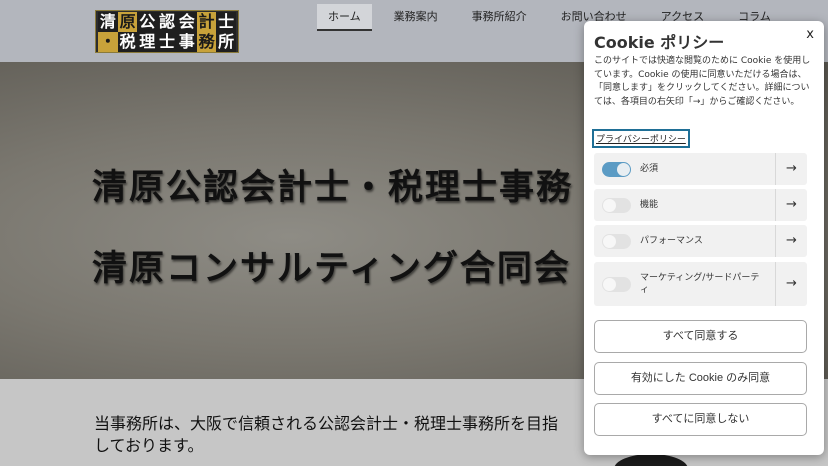  Describe the element at coordinates (331, 268) in the screenshot. I see `hero-sign-line-2: 清原コンサルティング合同会` at that location.